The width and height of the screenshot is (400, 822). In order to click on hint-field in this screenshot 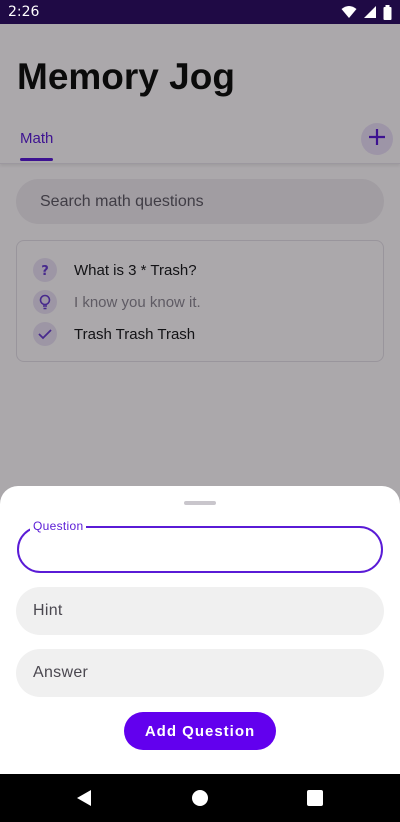, I will do `click(200, 611)`.